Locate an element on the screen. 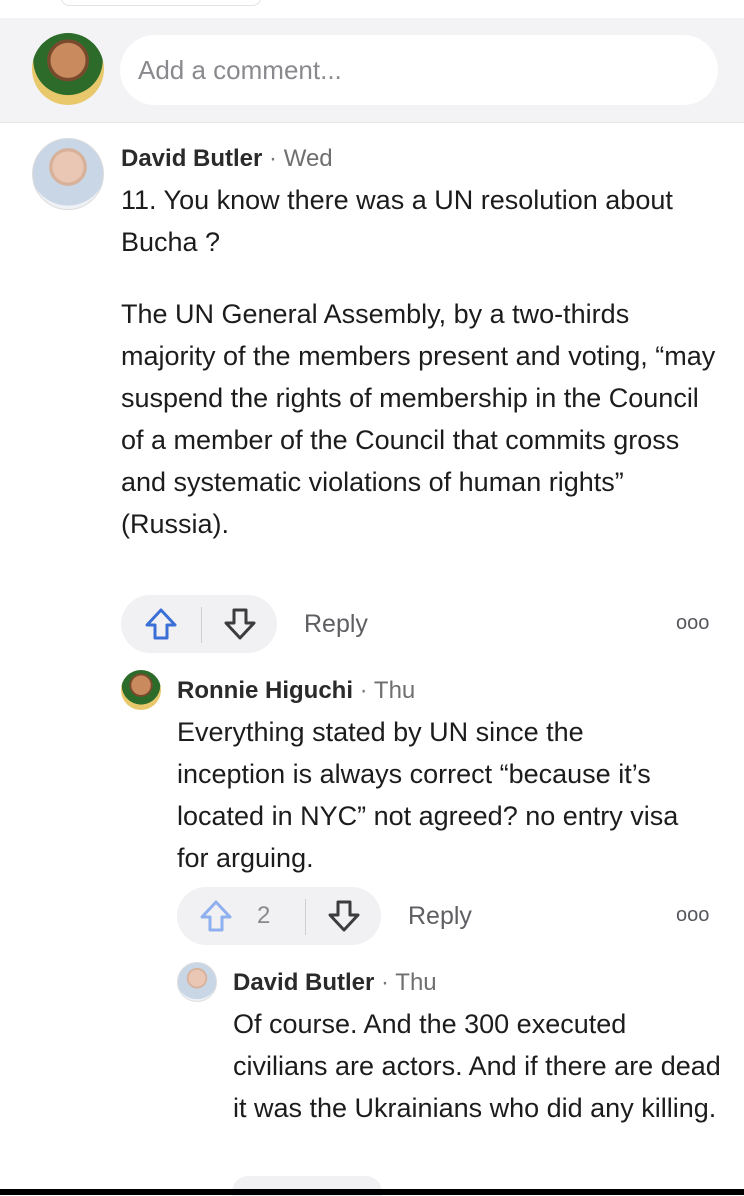 The image size is (744, 1196). current-user-avatar is located at coordinates (68, 69).